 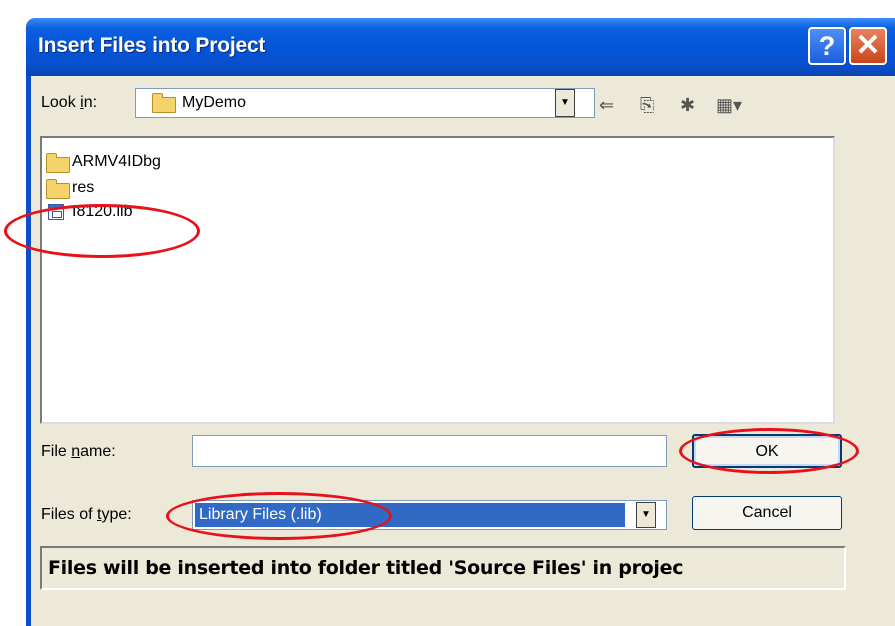 I want to click on dialog-title: Insert Files into Project, so click(x=152, y=45).